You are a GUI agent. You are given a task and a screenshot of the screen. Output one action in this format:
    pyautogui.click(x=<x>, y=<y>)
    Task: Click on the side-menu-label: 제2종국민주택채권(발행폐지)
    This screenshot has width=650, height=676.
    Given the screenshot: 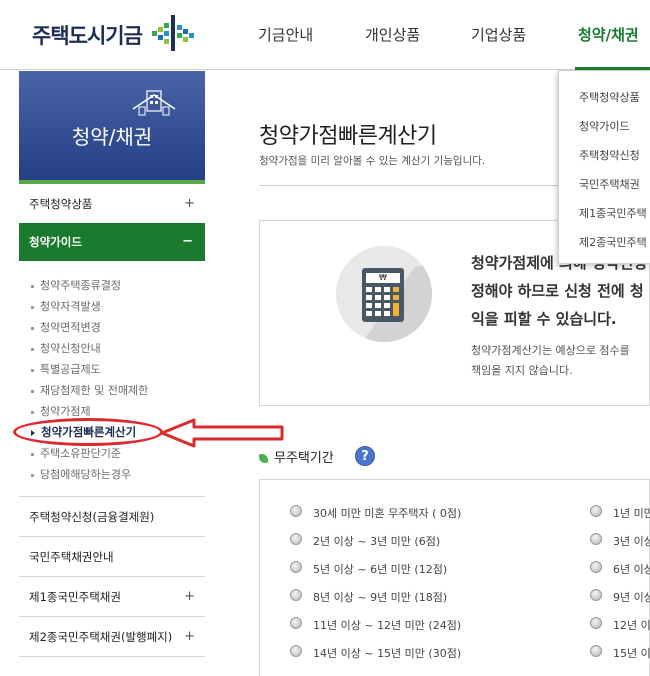 What is the action you would take?
    pyautogui.click(x=101, y=637)
    